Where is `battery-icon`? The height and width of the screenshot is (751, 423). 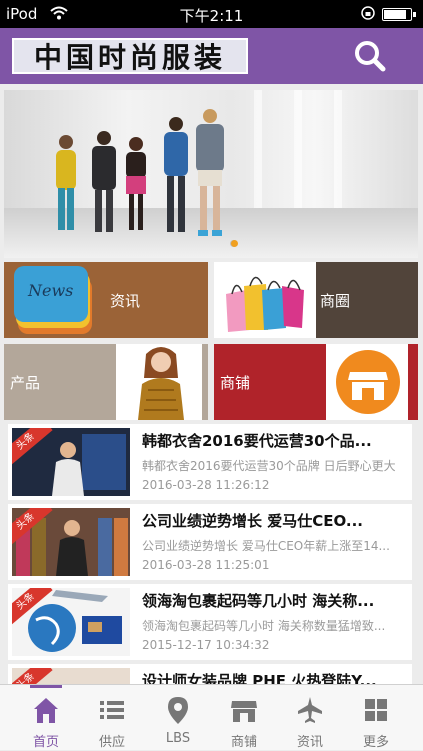 battery-icon is located at coordinates (399, 14).